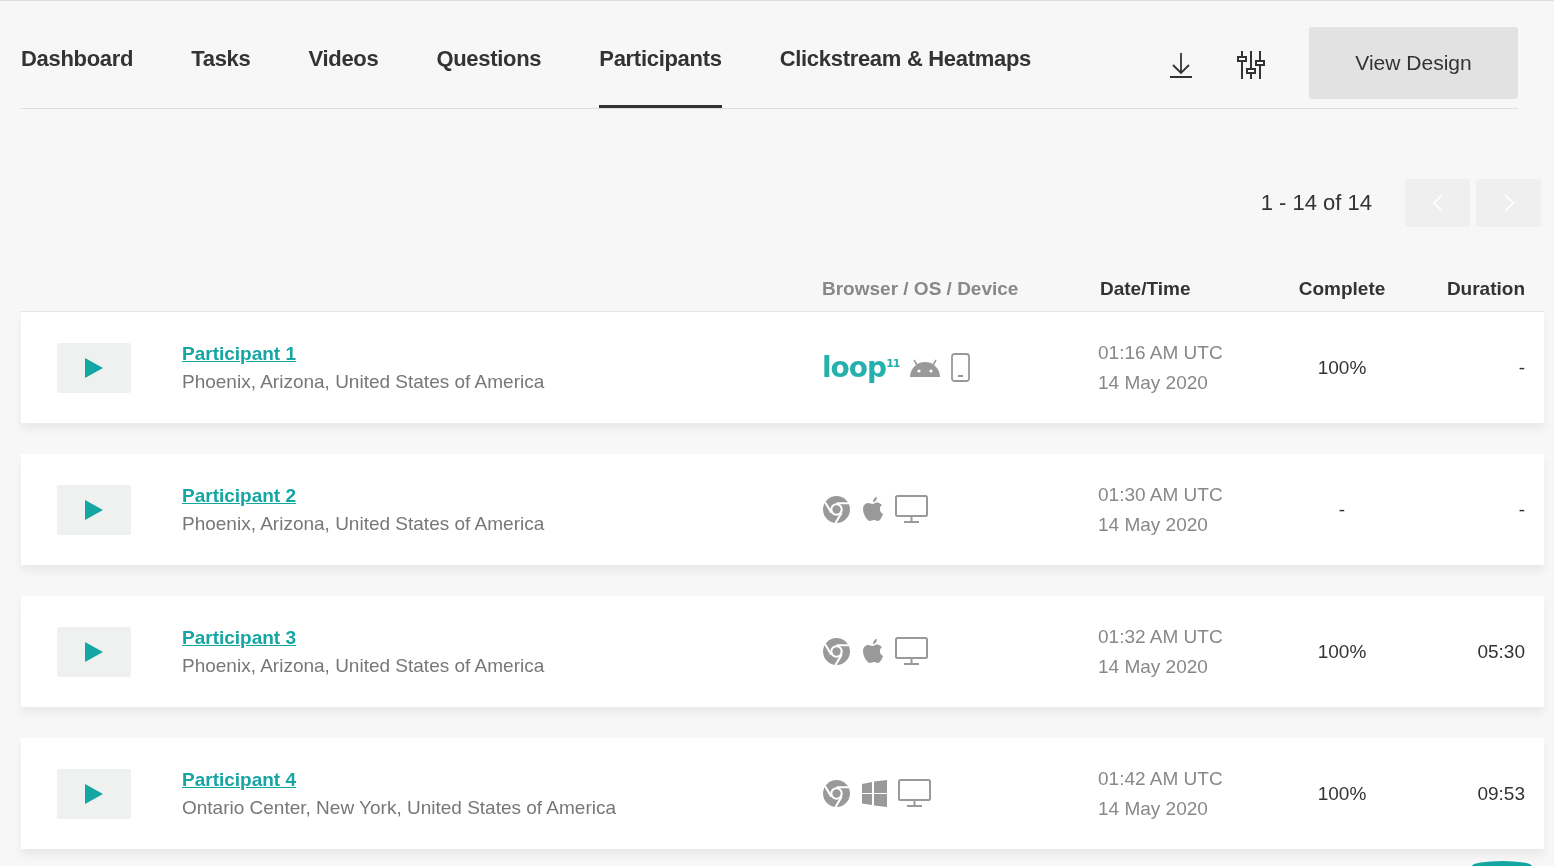 This screenshot has height=866, width=1554. Describe the element at coordinates (1485, 289) in the screenshot. I see `column-header: Duration` at that location.